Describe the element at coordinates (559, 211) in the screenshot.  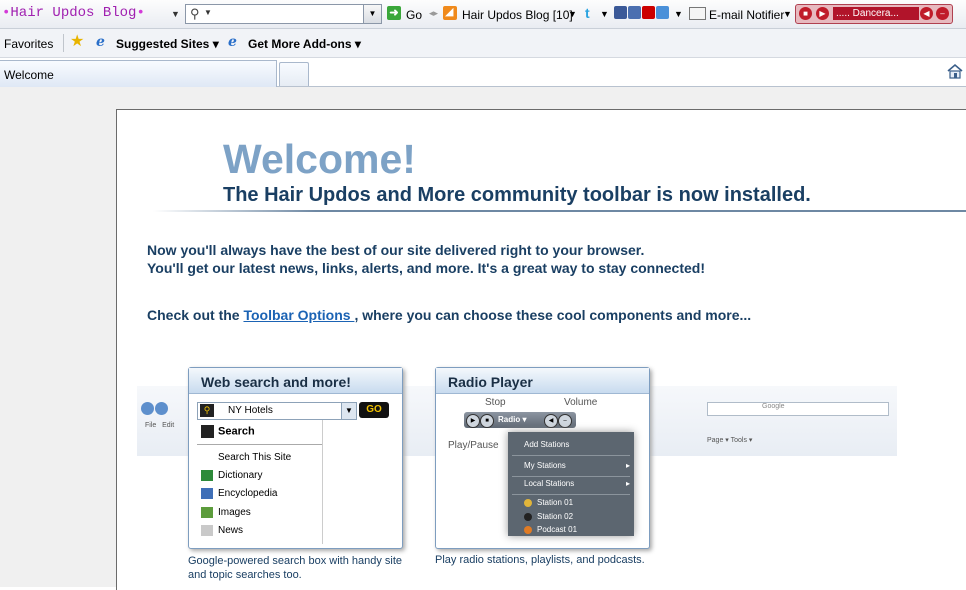
I see `heading-divider` at that location.